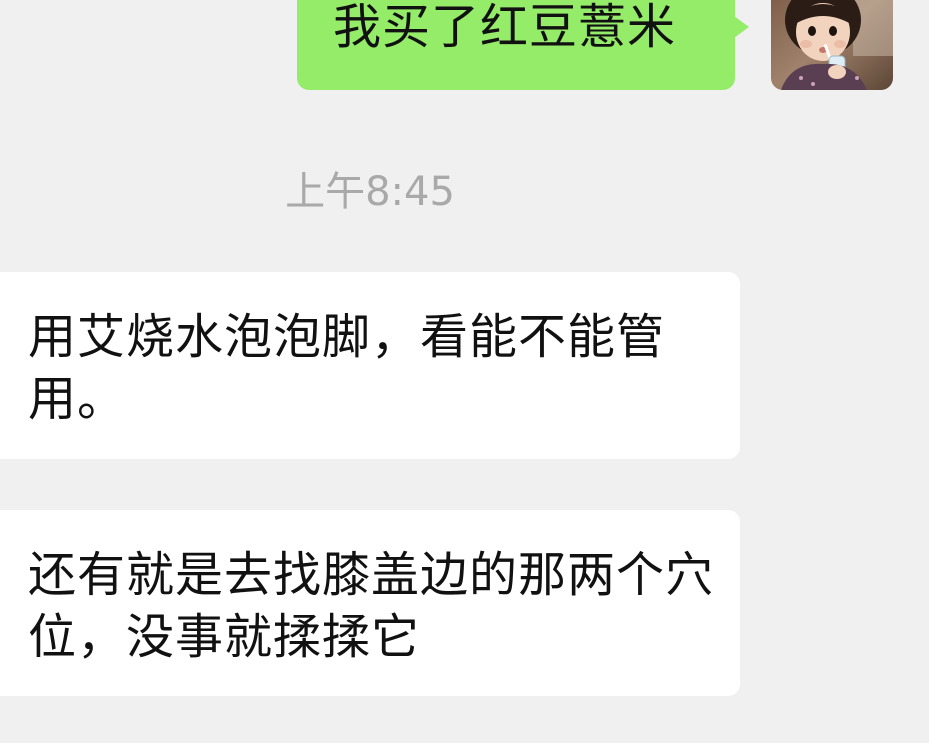 The width and height of the screenshot is (929, 743). I want to click on outgoing-message-bubble: 我买了红豆薏米, so click(523, 45).